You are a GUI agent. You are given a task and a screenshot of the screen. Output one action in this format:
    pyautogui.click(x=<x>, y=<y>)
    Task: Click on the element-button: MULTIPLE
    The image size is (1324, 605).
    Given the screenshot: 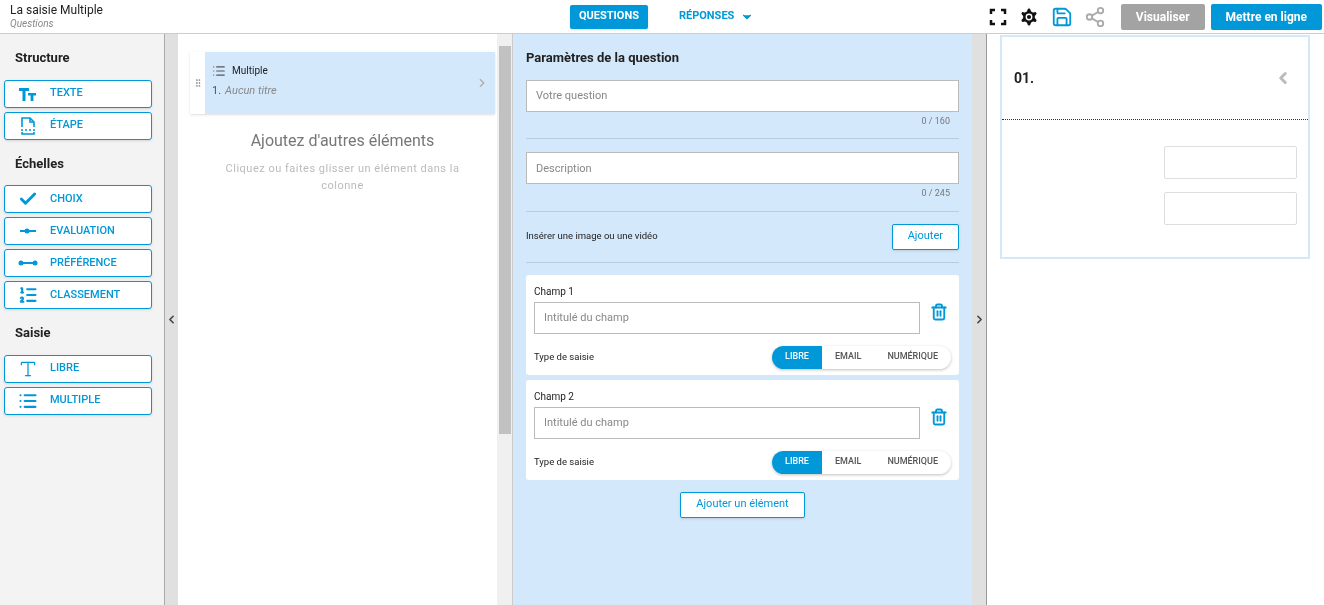 What is the action you would take?
    pyautogui.click(x=78, y=400)
    